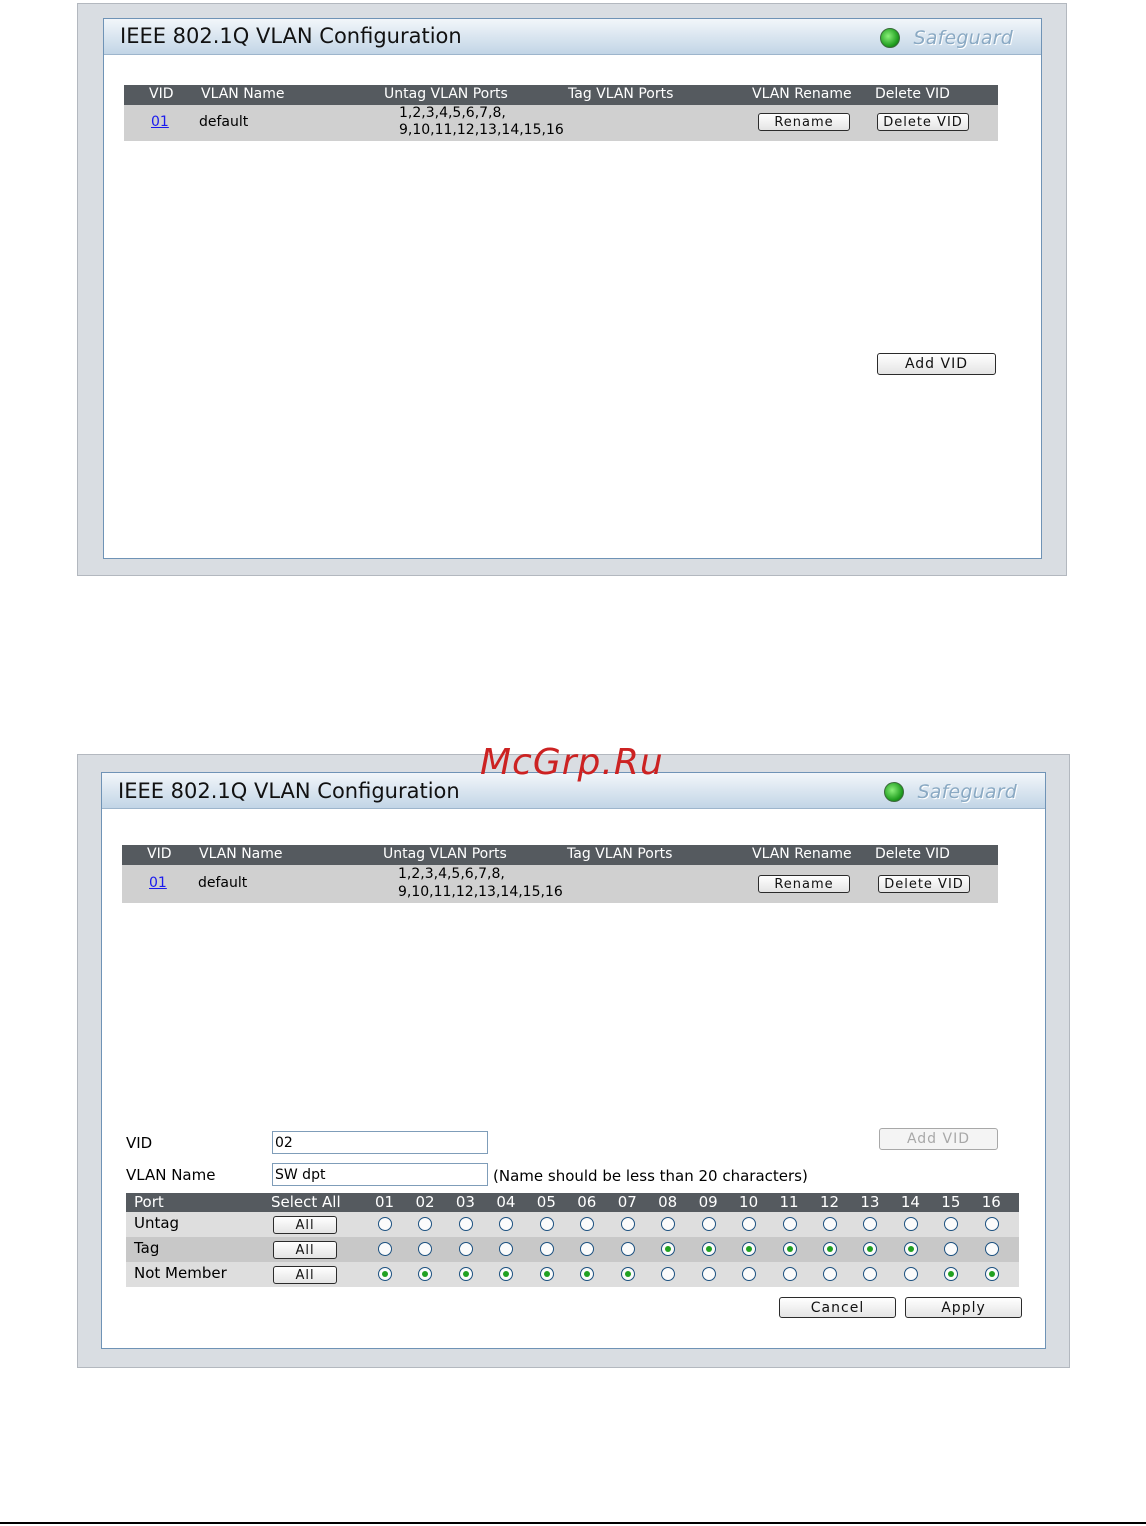  Describe the element at coordinates (291, 36) in the screenshot. I see `page-title: IEEE 802.1Q VLAN Configuration` at that location.